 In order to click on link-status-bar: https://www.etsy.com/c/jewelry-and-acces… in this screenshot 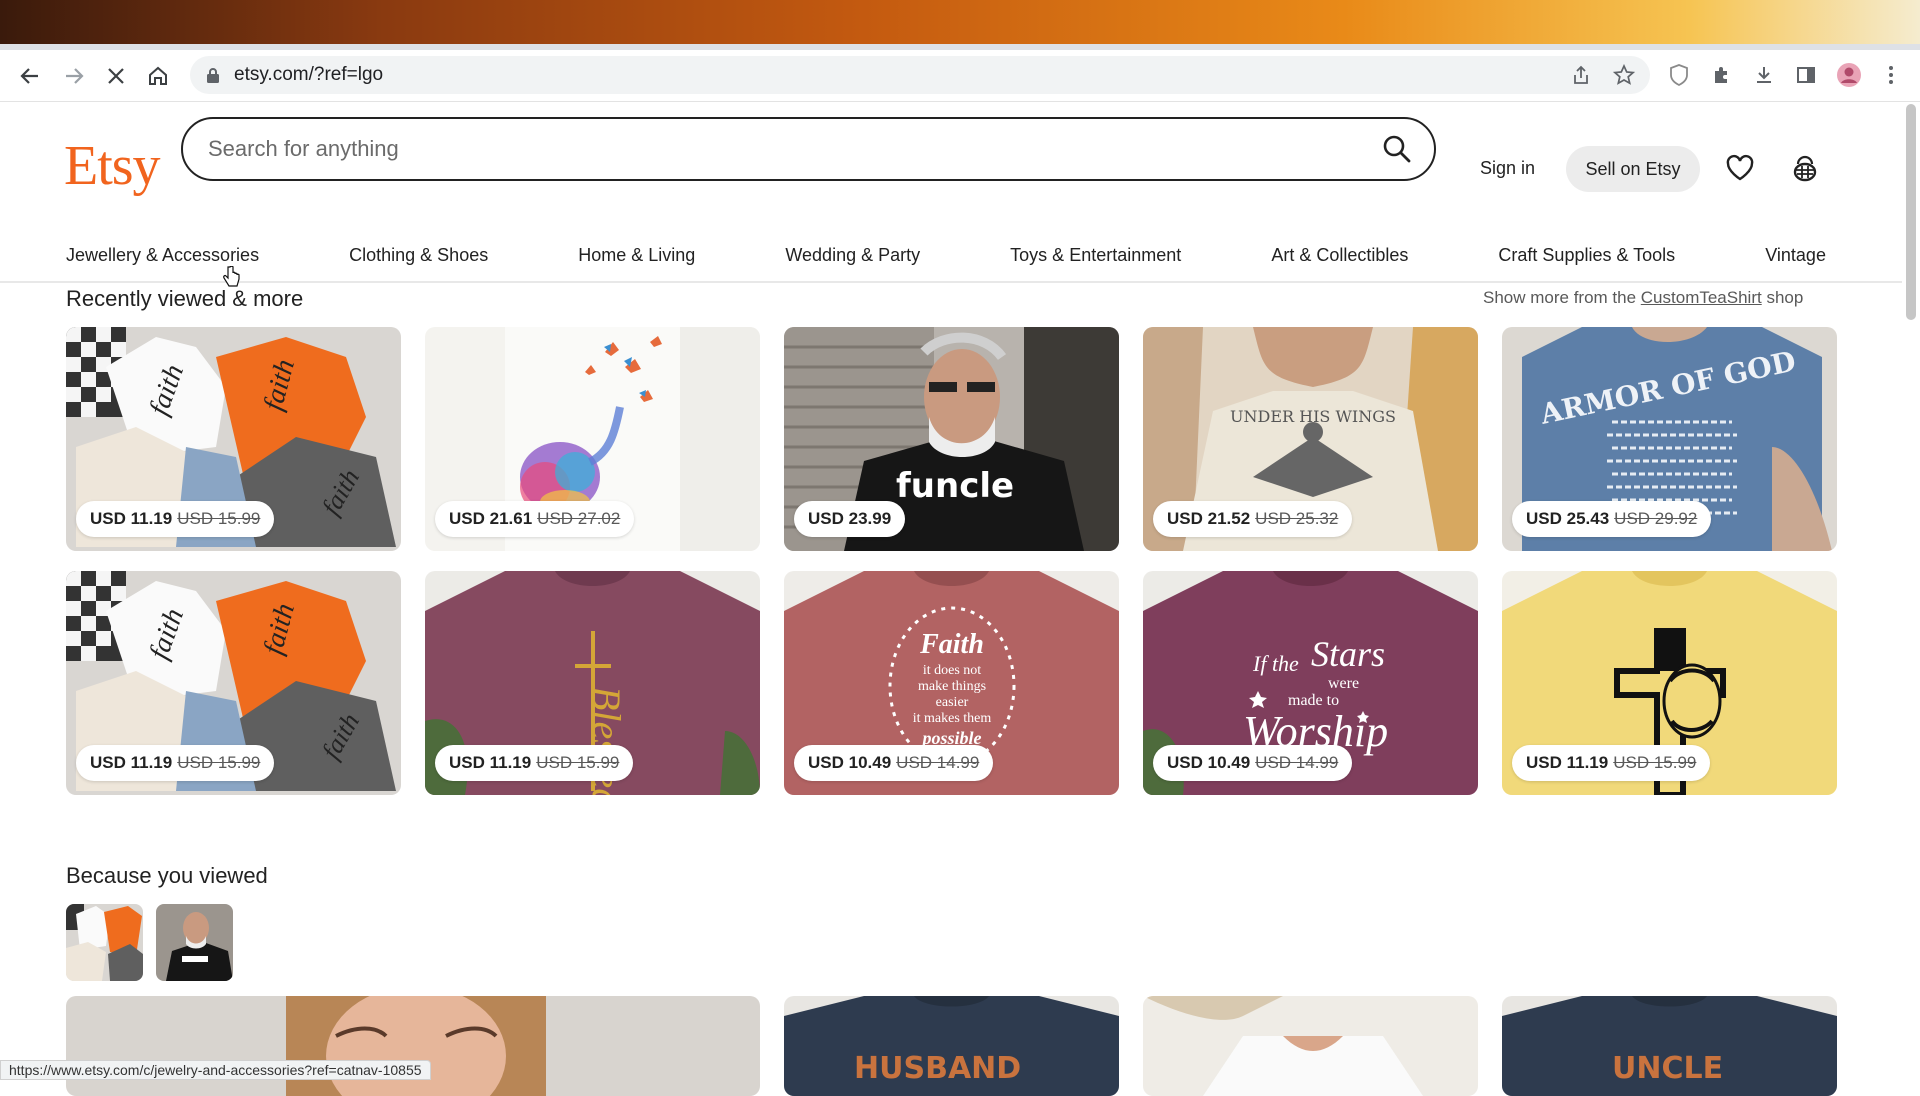, I will do `click(215, 1070)`.